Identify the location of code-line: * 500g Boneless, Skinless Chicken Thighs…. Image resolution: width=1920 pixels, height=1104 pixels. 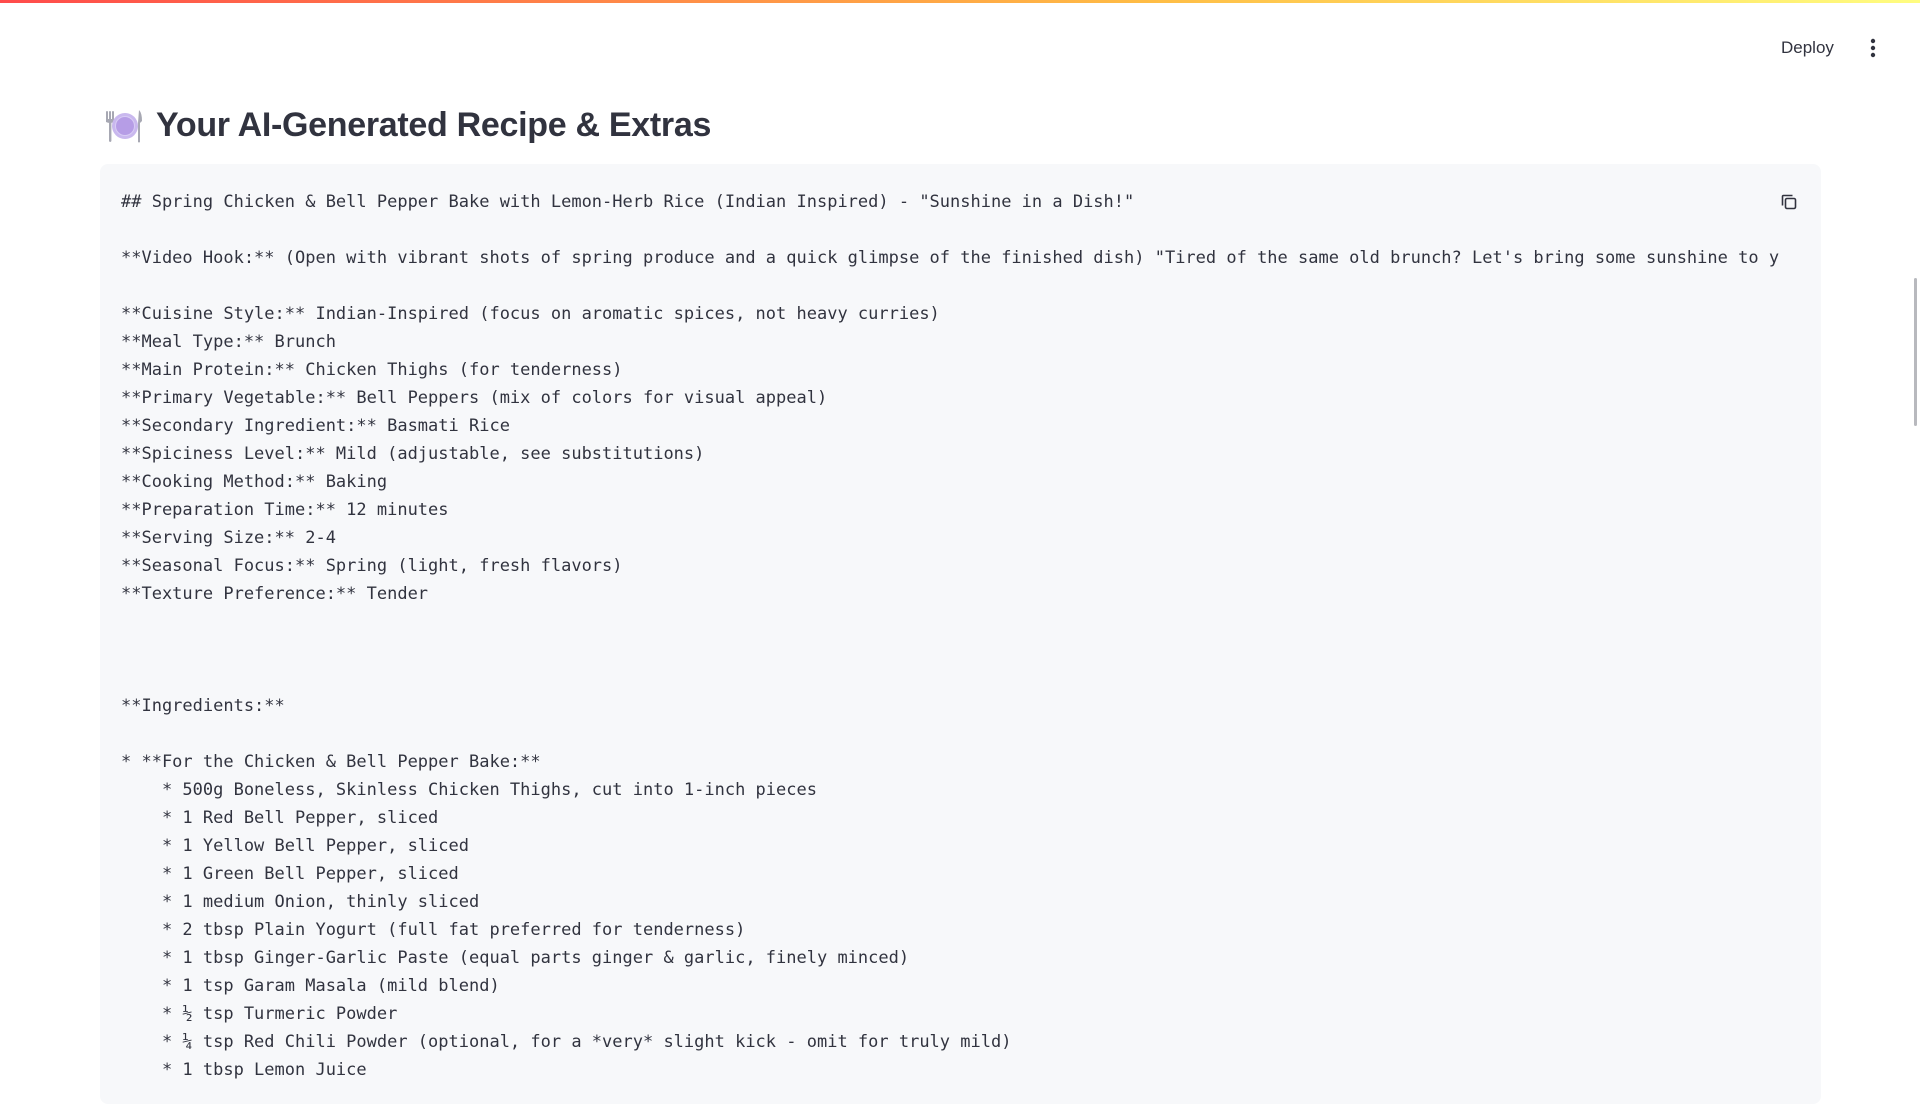
(469, 790).